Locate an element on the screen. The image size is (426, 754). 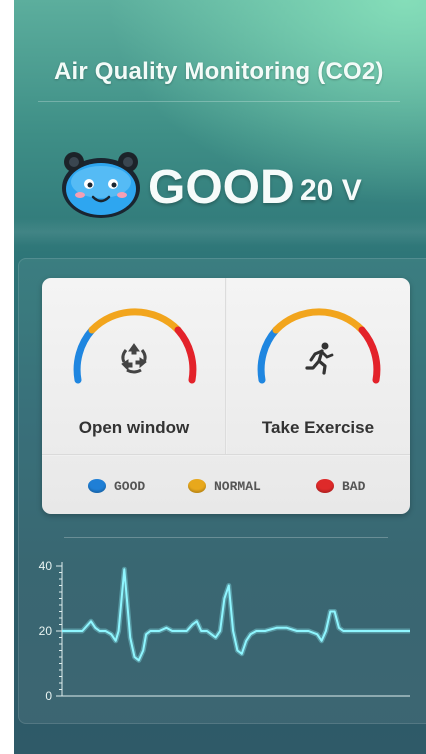
smiling-blue-face-icon is located at coordinates (101, 185).